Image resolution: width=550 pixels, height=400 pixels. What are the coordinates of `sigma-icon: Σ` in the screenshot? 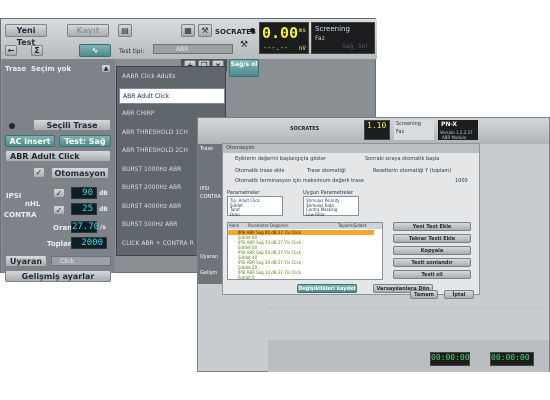 It's located at (37, 50).